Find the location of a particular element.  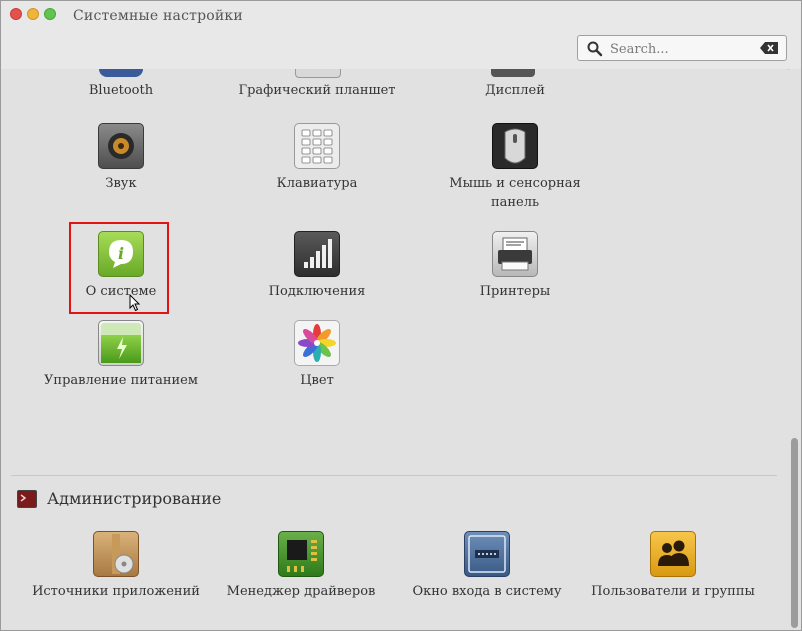

item-label: Окно входа в систему is located at coordinates (487, 591).